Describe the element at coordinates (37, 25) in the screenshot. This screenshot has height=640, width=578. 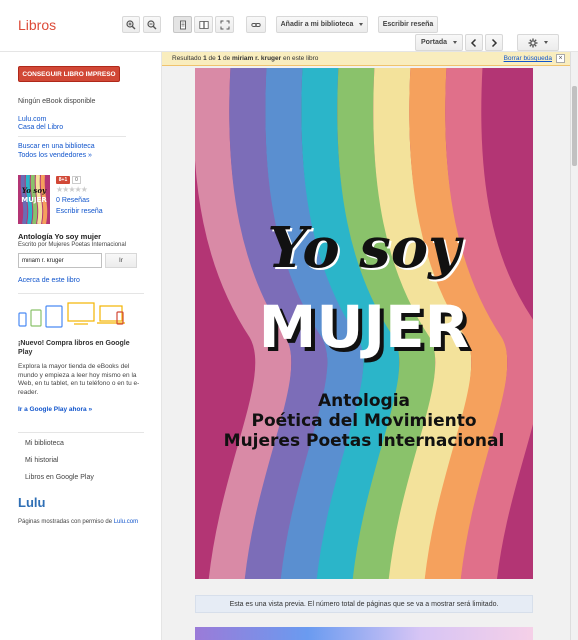
I see `app-title: Libros` at that location.